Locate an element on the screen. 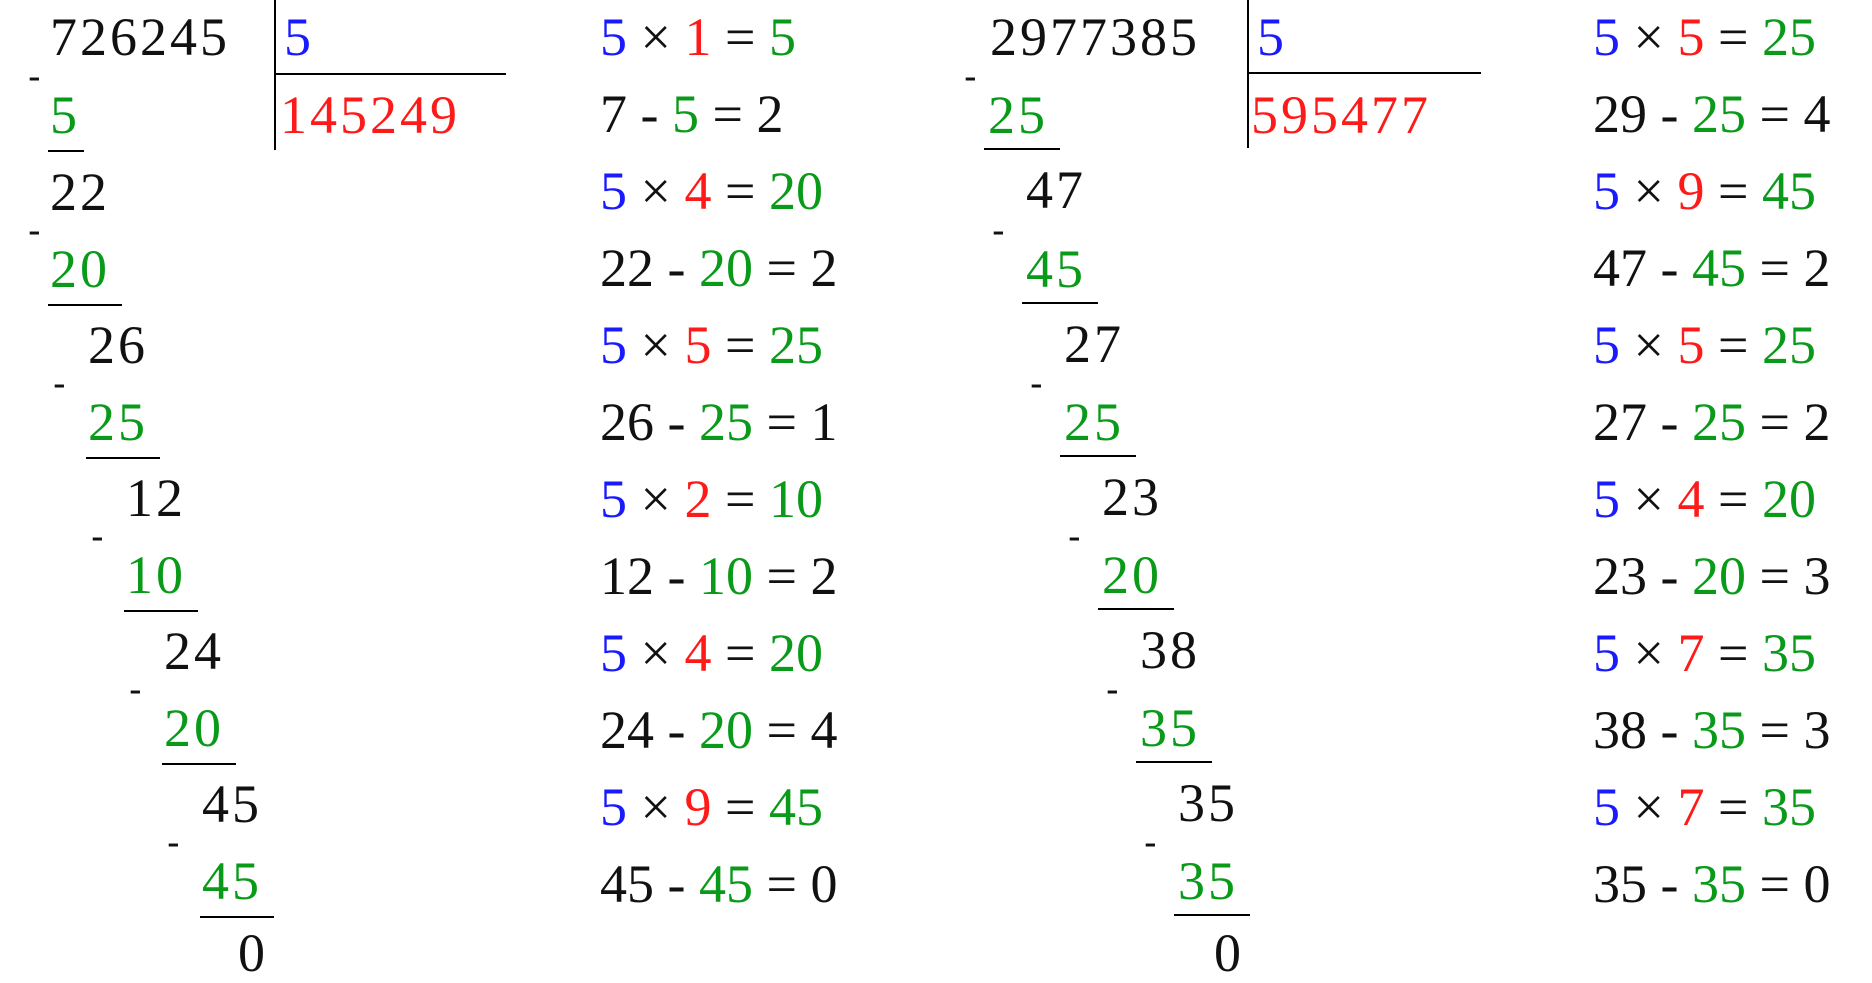  right-remainder: 35 is located at coordinates (1208, 803).